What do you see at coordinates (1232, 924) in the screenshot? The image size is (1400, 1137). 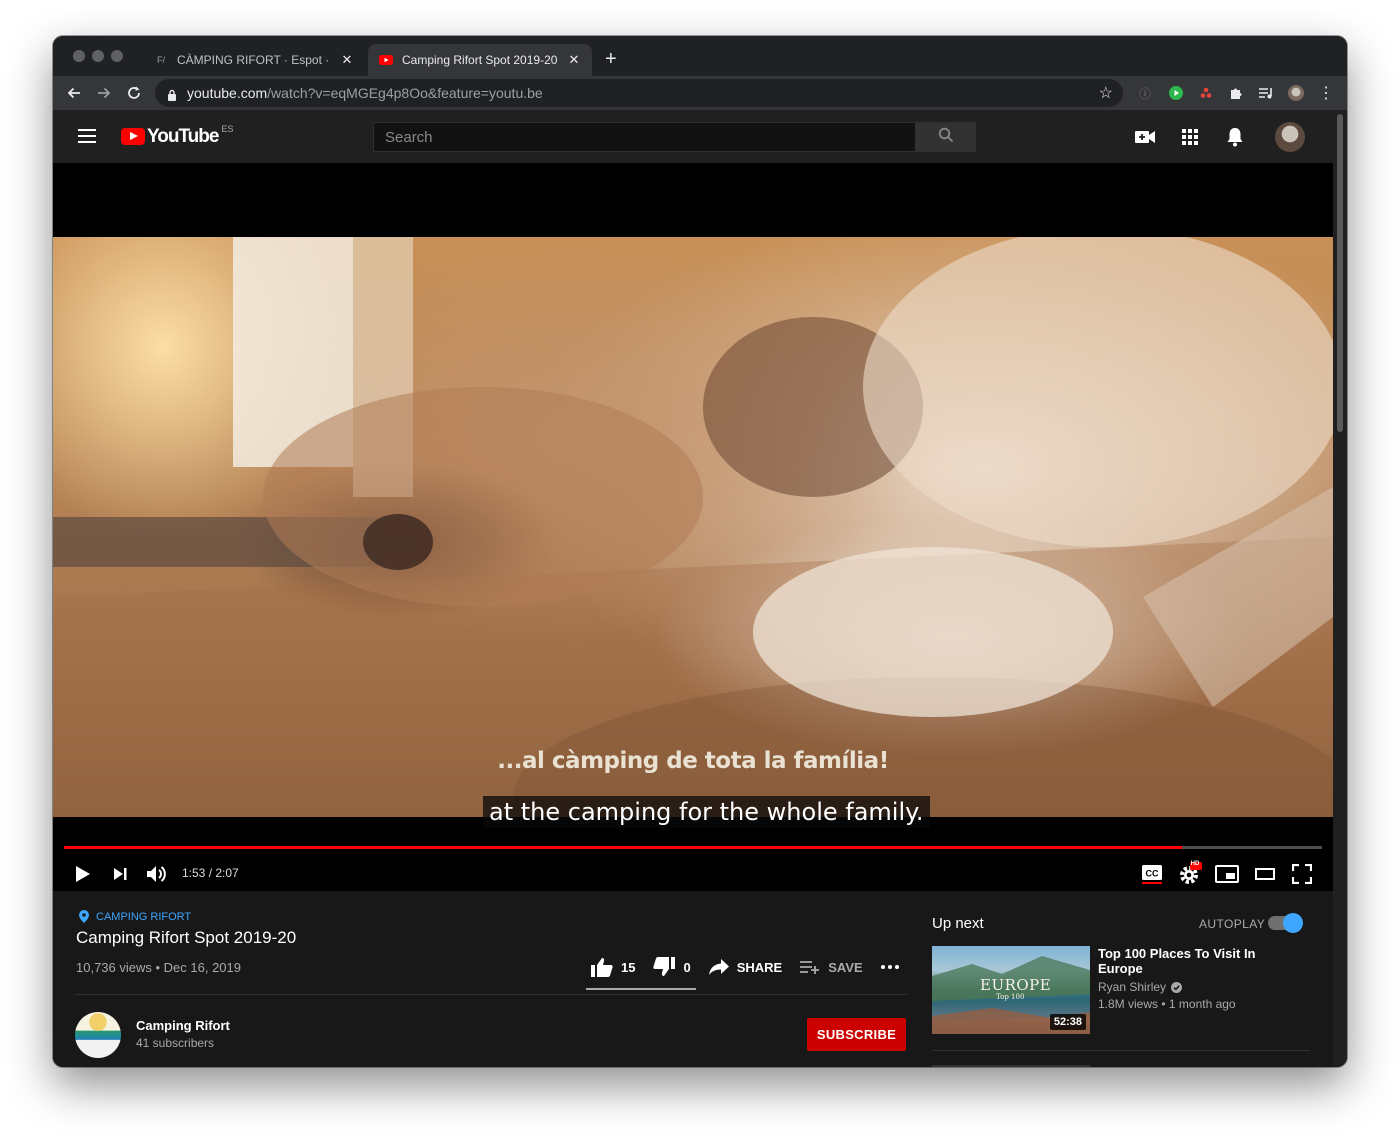 I see `autoplay-label: AUTOPLAY` at bounding box center [1232, 924].